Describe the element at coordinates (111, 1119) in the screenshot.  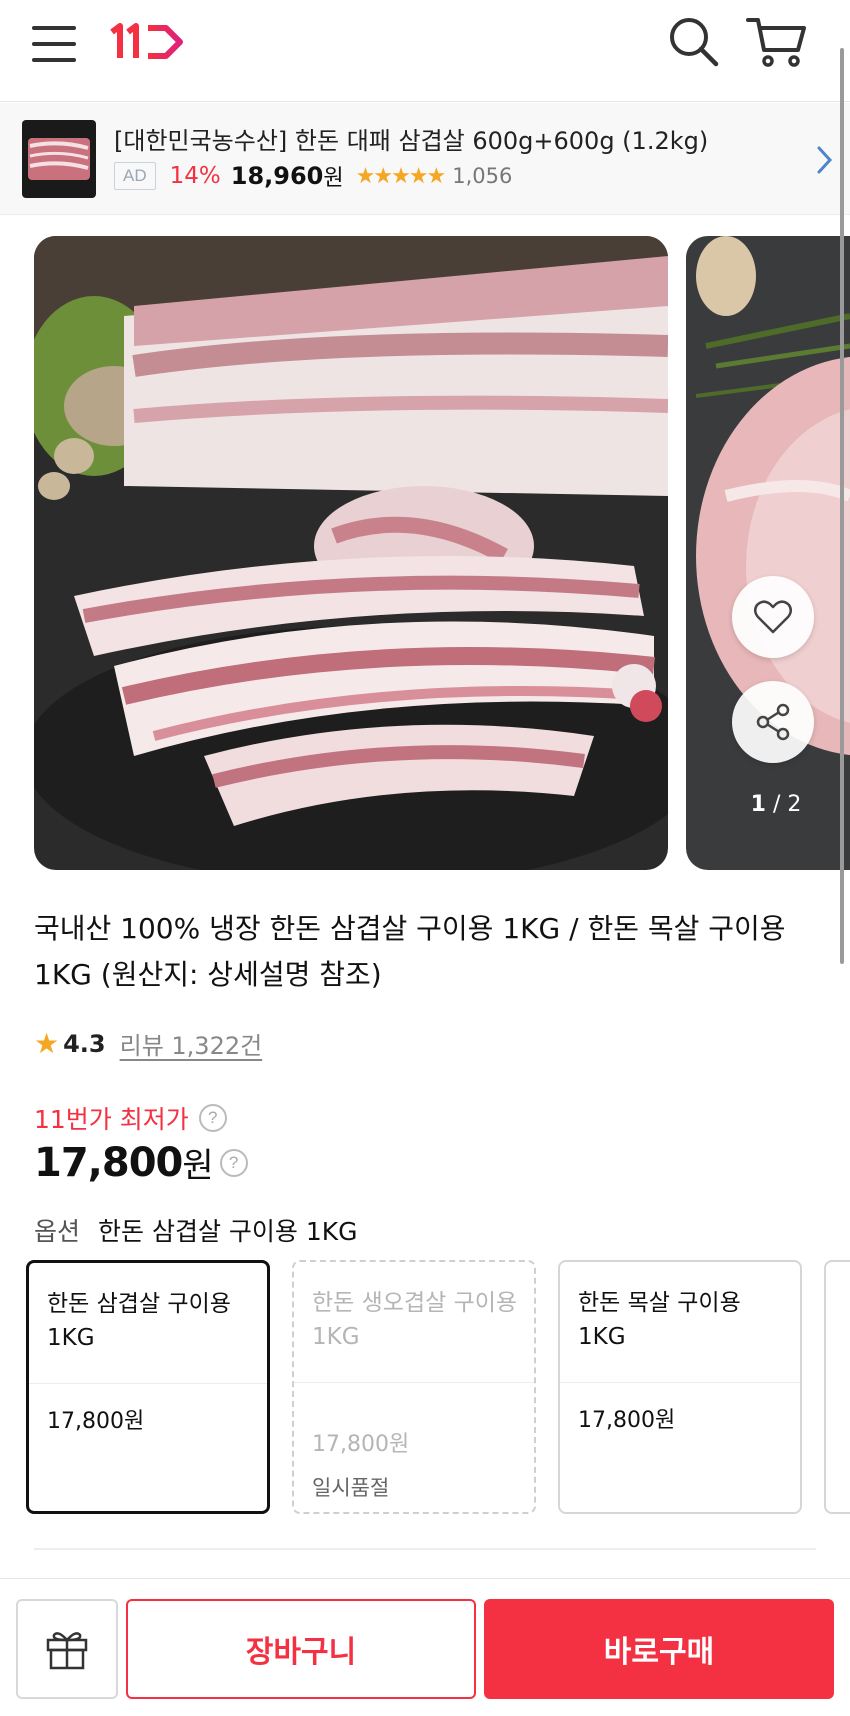
I see `best-price-label: 11번가 최저가` at that location.